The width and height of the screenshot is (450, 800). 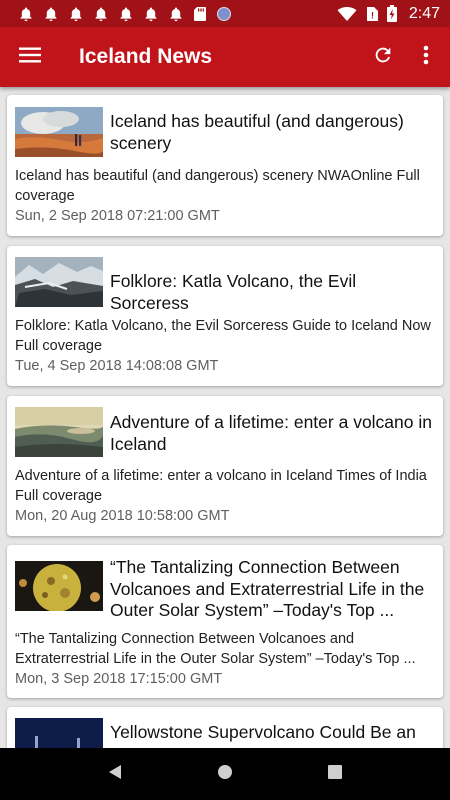 I want to click on refresh-button, so click(x=383, y=57).